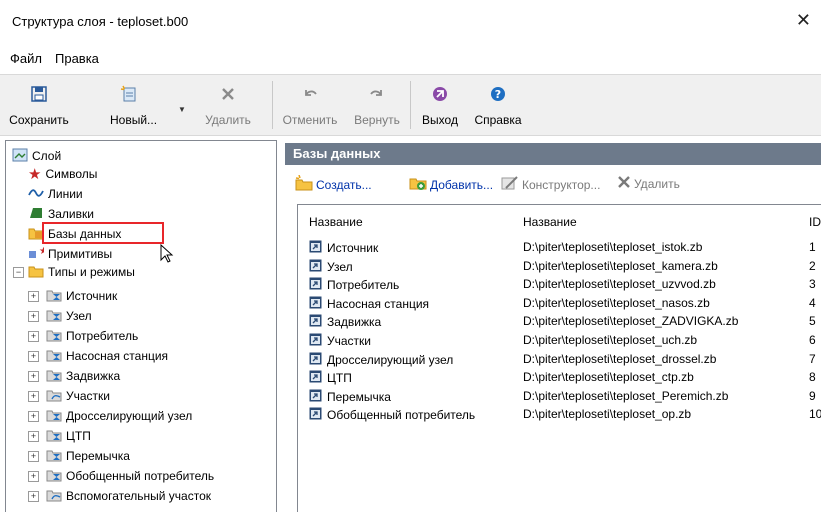  I want to click on tree-item-type: Узел, so click(69, 316).